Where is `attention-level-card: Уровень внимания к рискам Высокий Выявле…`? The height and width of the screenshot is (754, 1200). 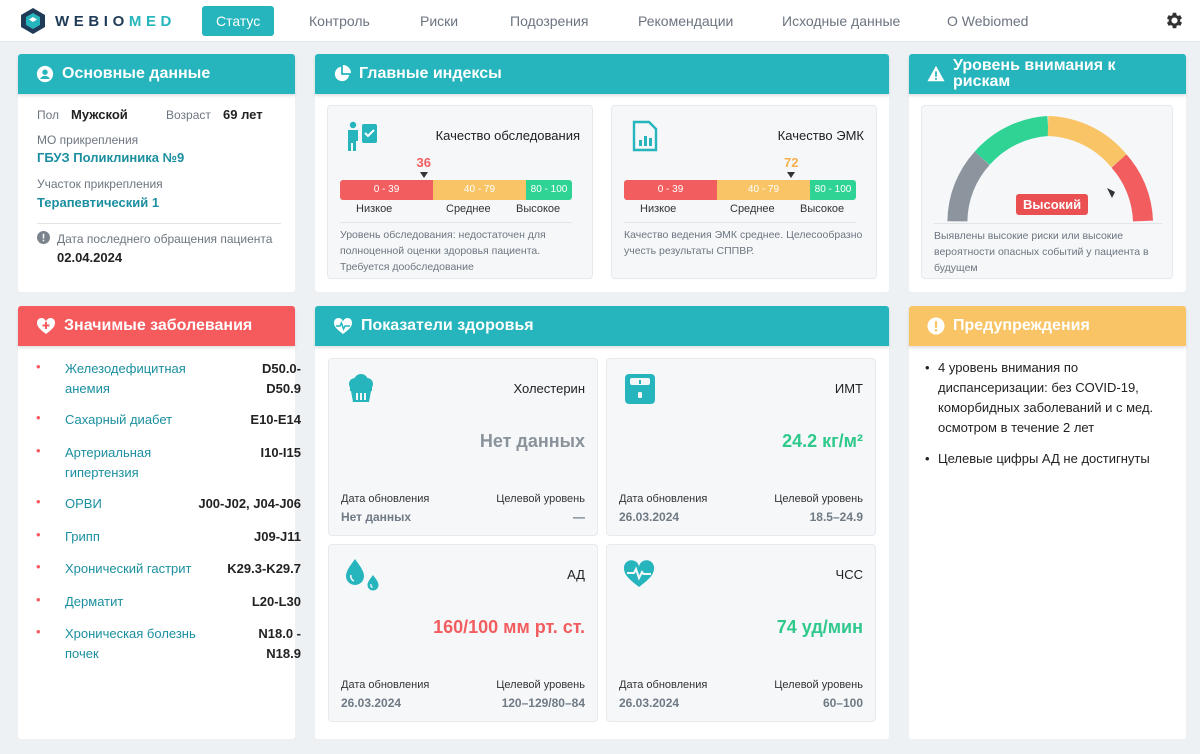
attention-level-card: Уровень внимания к рискам Высокий Выявле… is located at coordinates (1047, 173).